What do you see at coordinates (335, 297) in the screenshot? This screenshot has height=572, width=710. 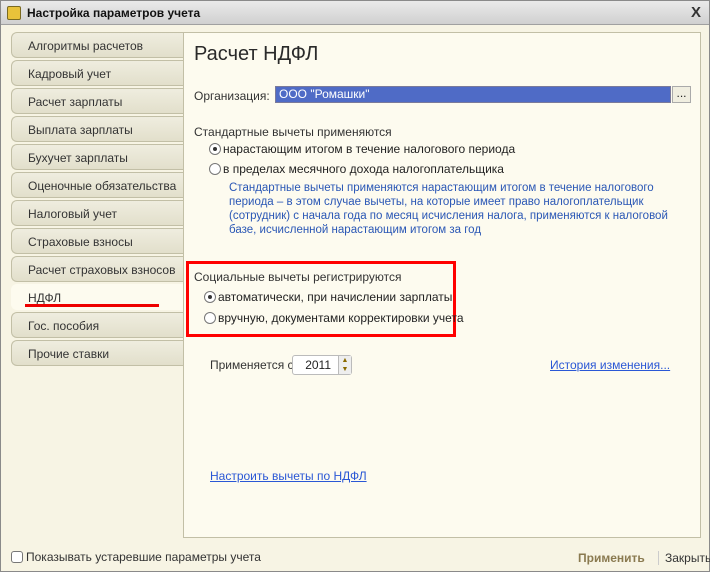 I see `radio-label: автоматически, при начислении зарплаты` at bounding box center [335, 297].